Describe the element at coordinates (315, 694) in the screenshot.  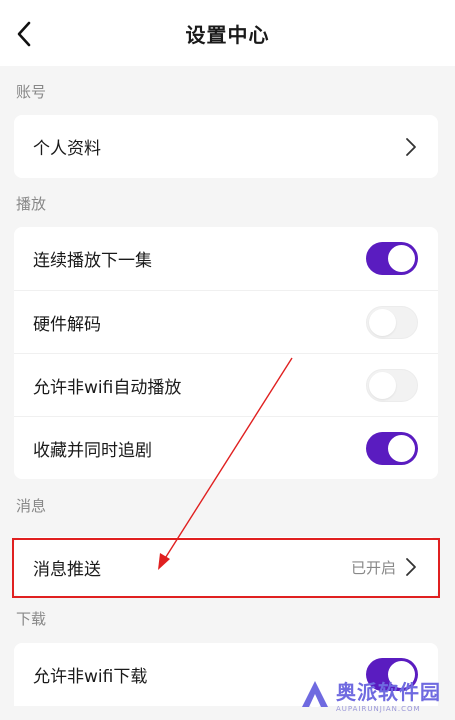
I see `watermark-logo-icon` at that location.